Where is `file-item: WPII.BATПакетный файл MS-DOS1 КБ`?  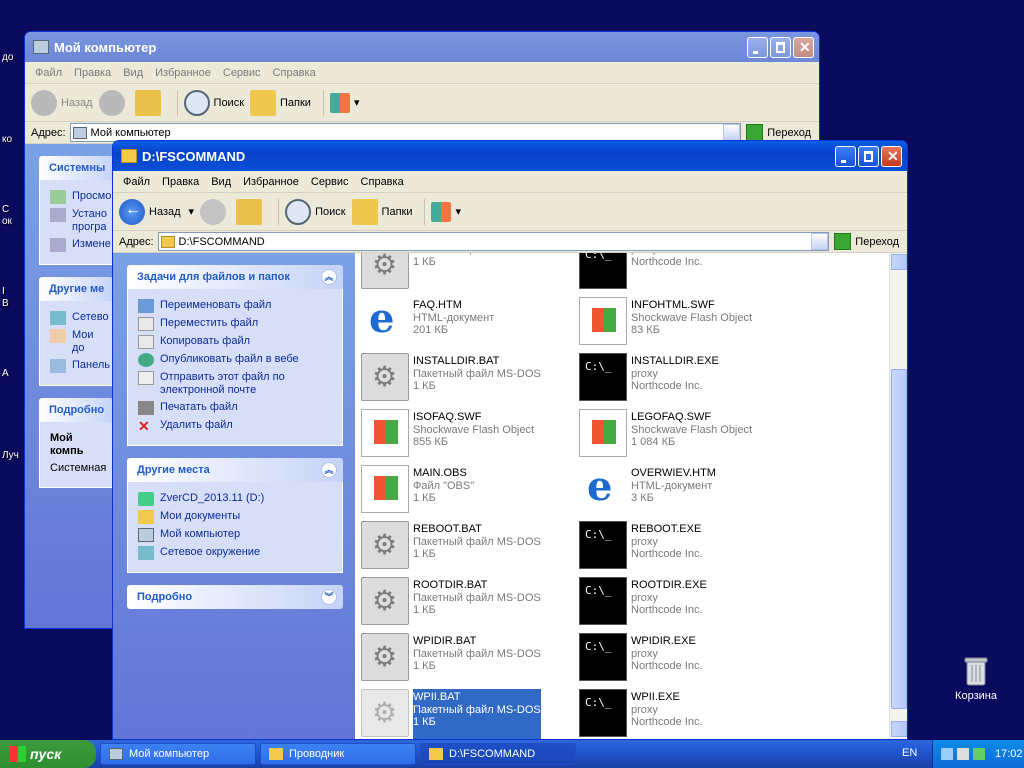 file-item: WPII.BATПакетный файл MS-DOS1 КБ is located at coordinates (466, 714).